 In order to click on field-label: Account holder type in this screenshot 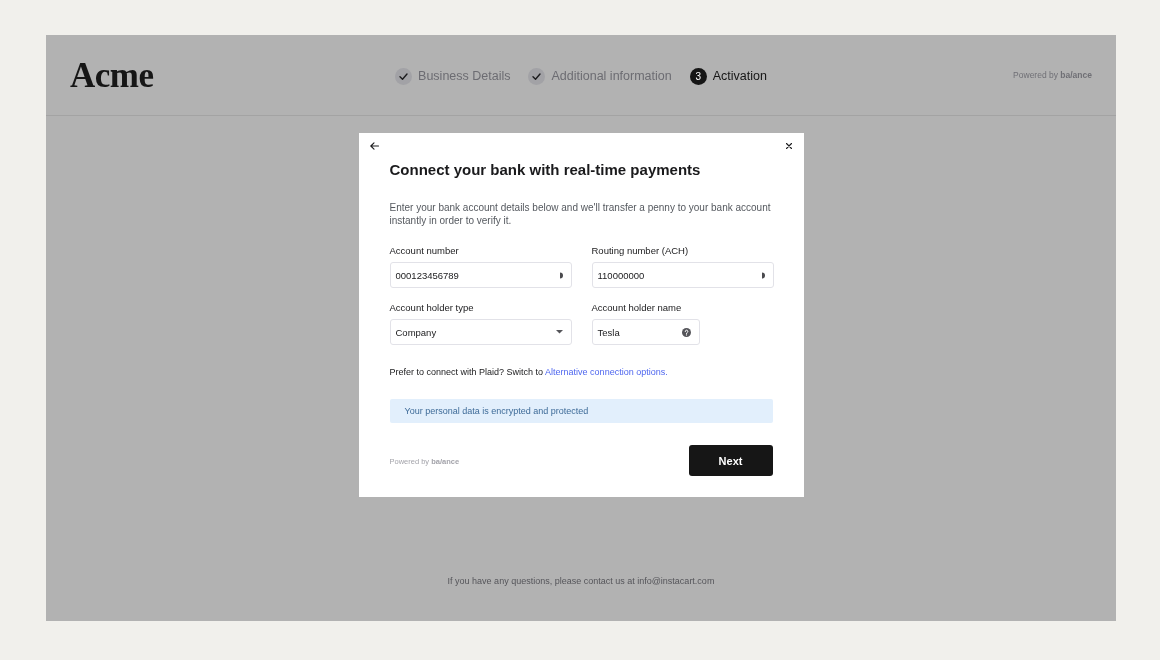, I will do `click(432, 308)`.